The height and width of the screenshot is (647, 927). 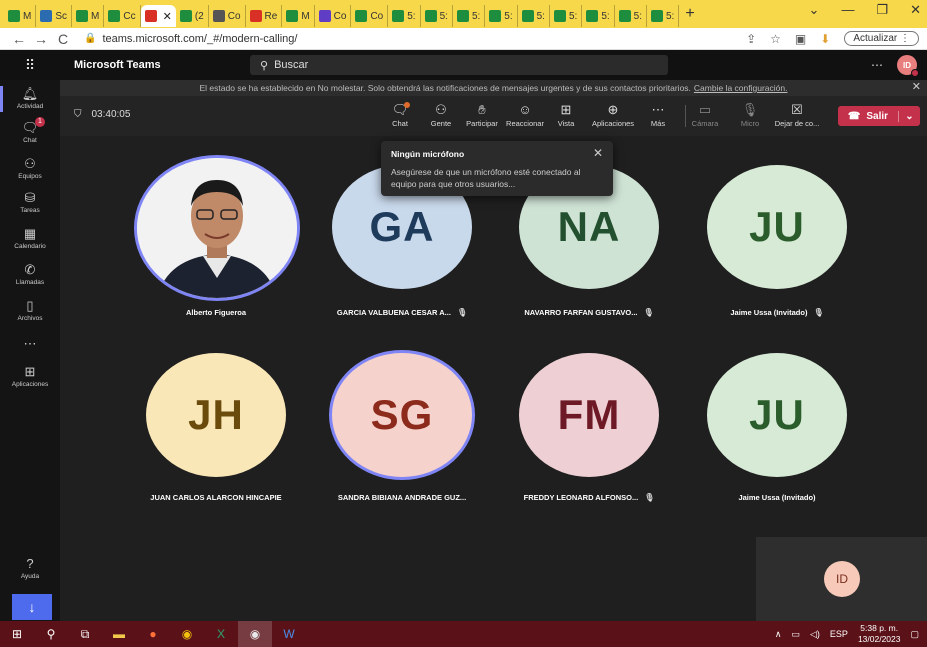 I want to click on volume-icon: ◁), so click(x=815, y=634).